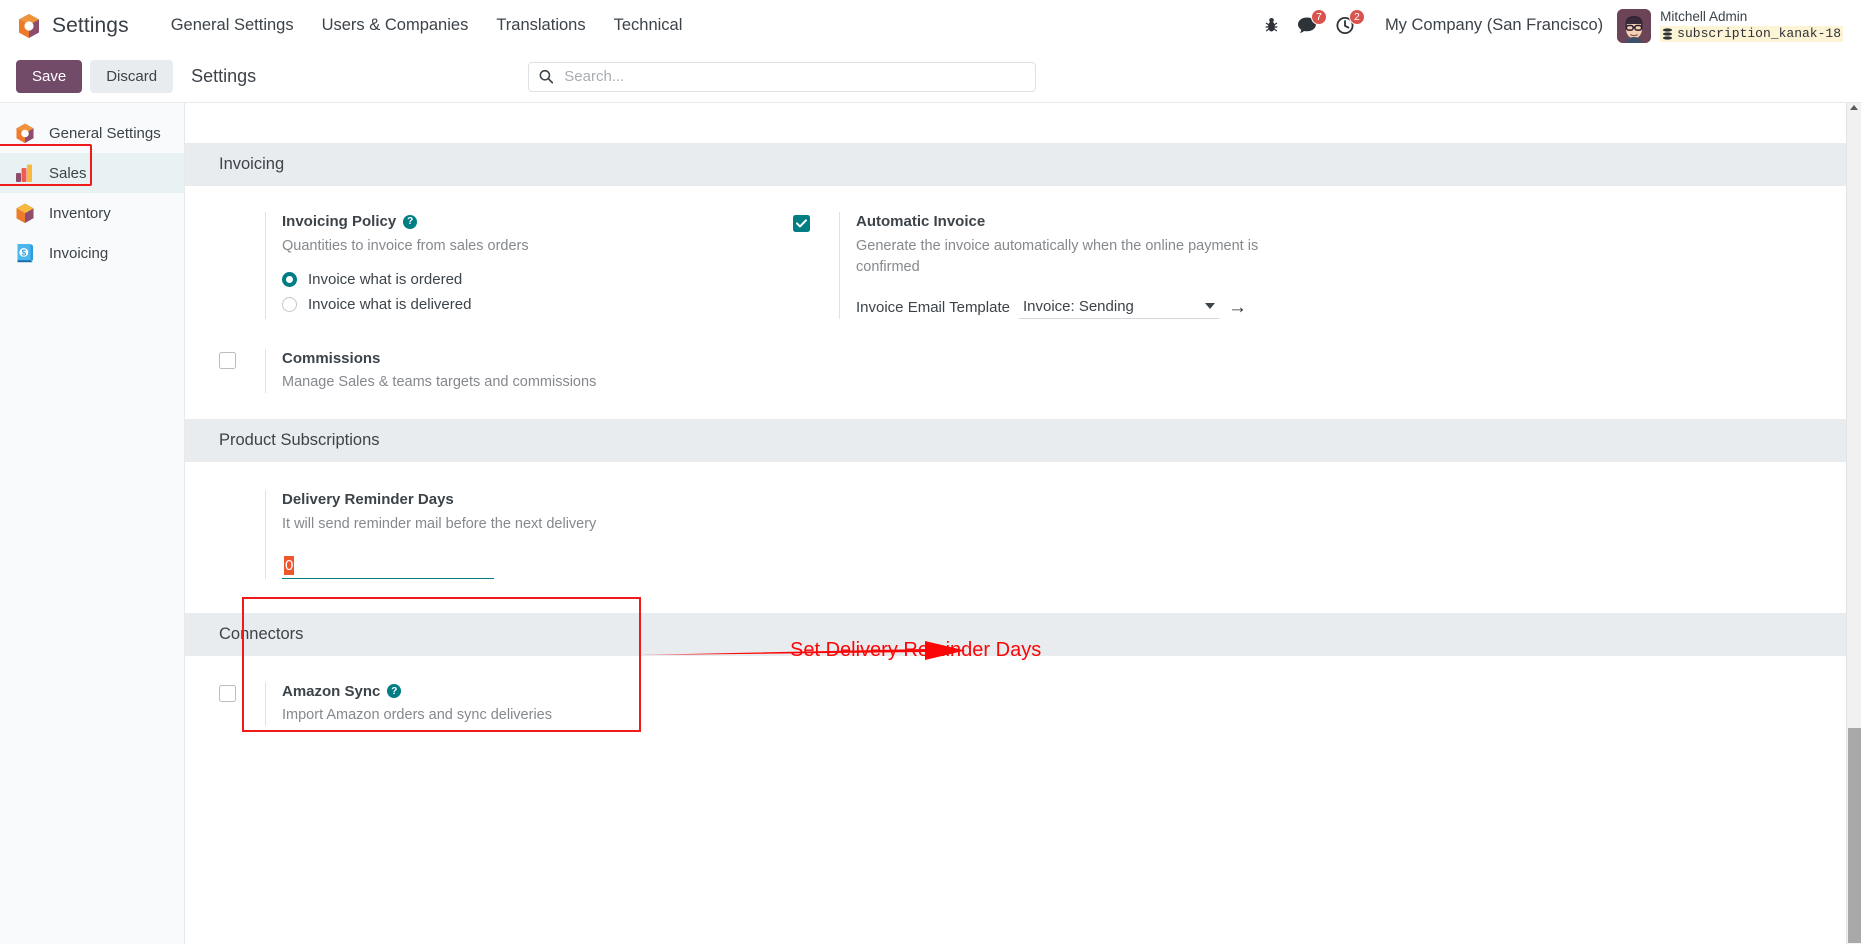 The width and height of the screenshot is (1861, 945). Describe the element at coordinates (933, 307) in the screenshot. I see `invoice-email-template-label: Invoice Email Template` at that location.